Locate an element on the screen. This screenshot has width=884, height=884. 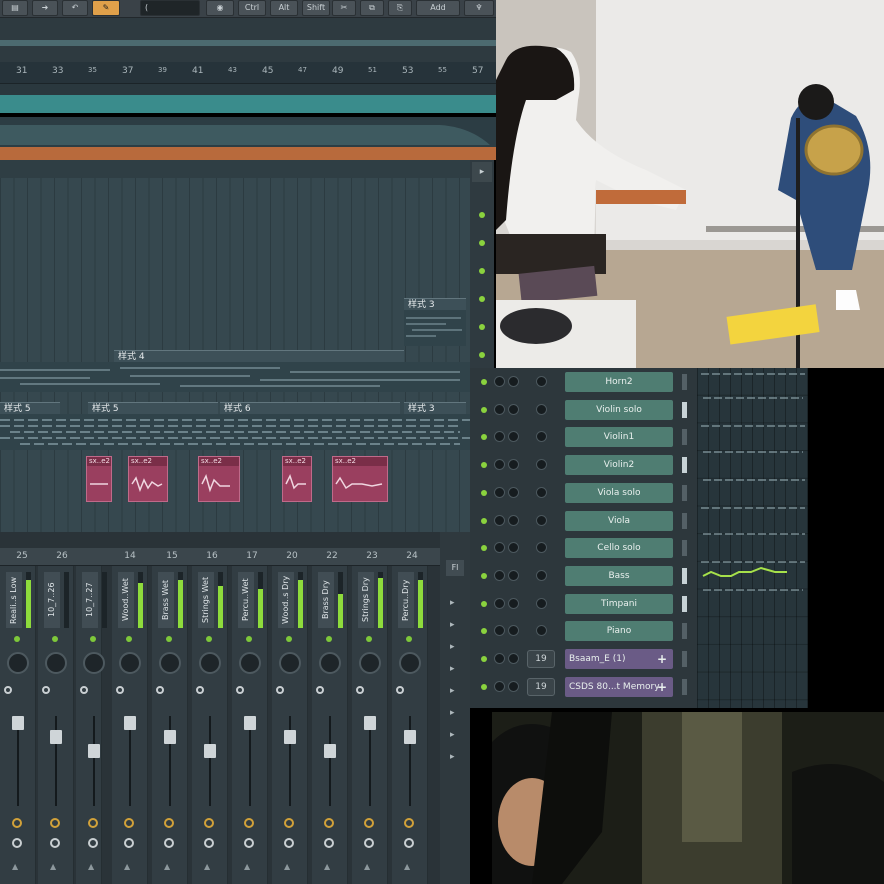
mixer-strip: Brass Wet ▲ is located at coordinates (170, 725).